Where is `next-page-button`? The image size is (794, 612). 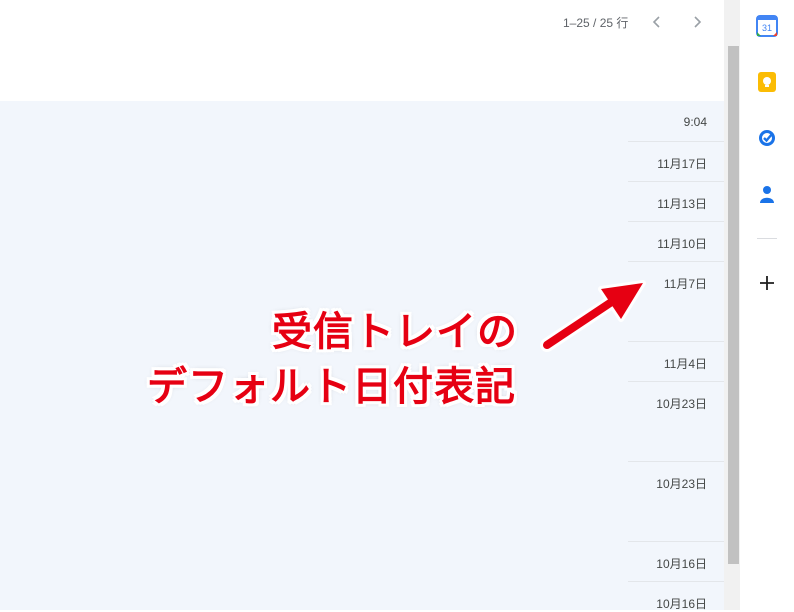 next-page-button is located at coordinates (697, 22).